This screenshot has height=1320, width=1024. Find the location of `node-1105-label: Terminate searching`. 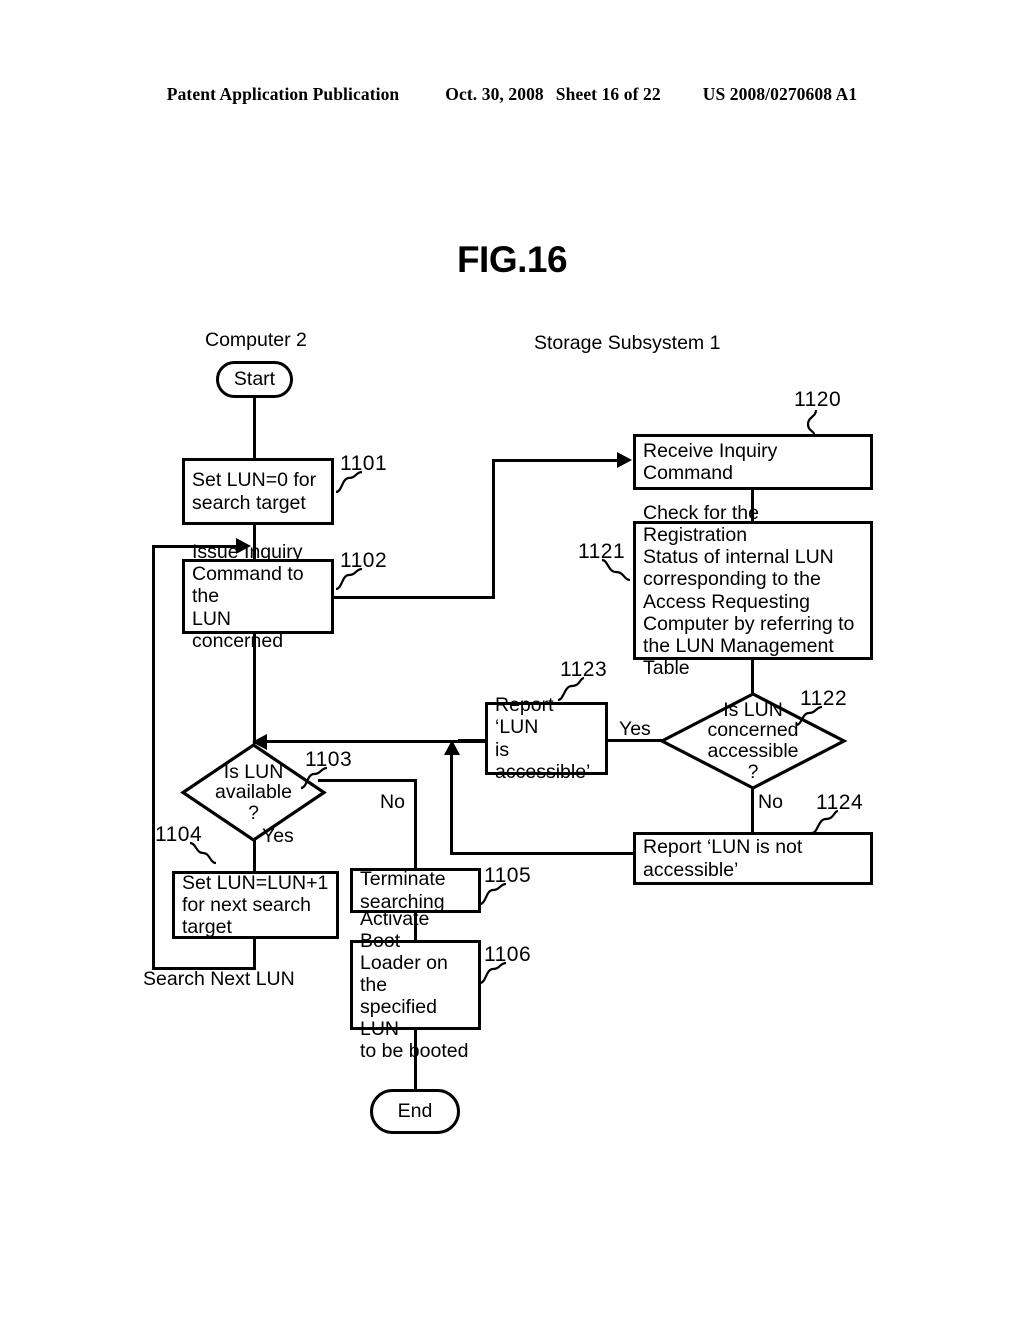

node-1105-label: Terminate searching is located at coordinates (403, 890).